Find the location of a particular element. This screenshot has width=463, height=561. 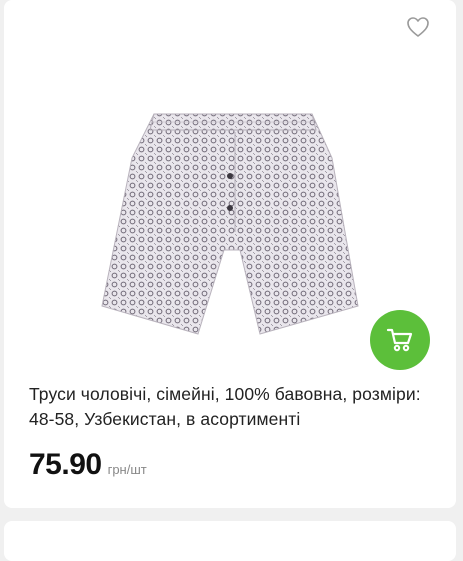

price-row: 75.90 грн/шт is located at coordinates (88, 465).